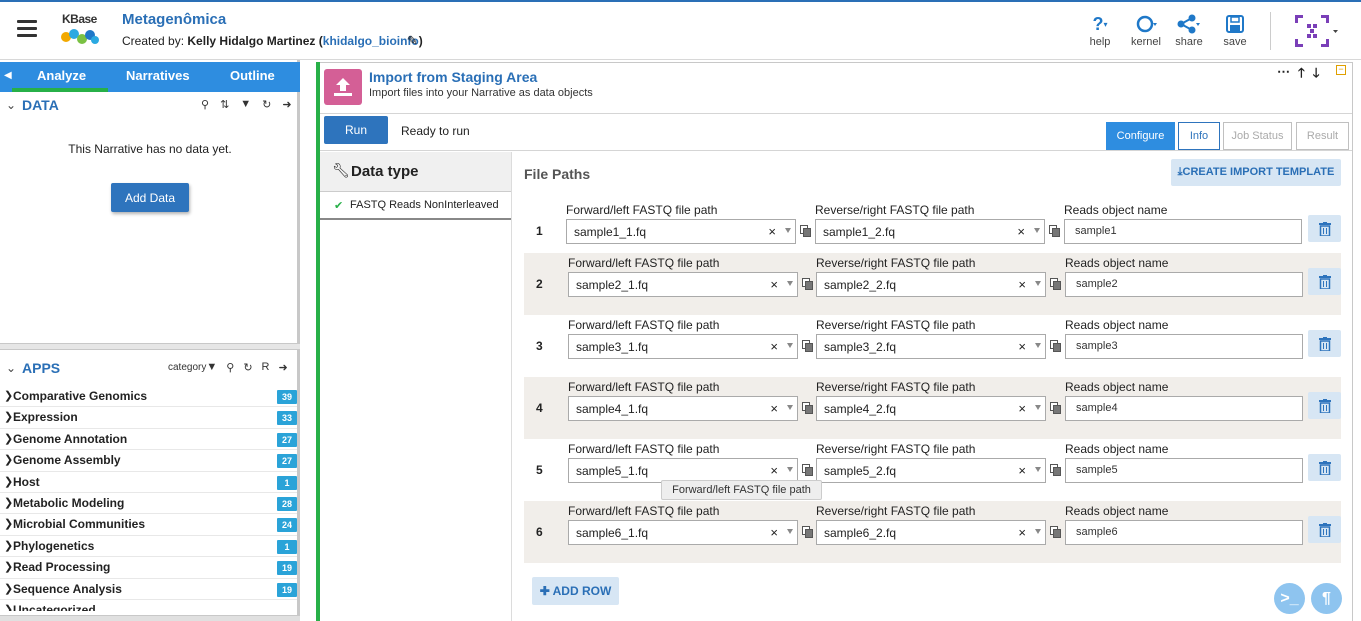  What do you see at coordinates (230, 367) in the screenshot?
I see `search-icon: ⚲` at bounding box center [230, 367].